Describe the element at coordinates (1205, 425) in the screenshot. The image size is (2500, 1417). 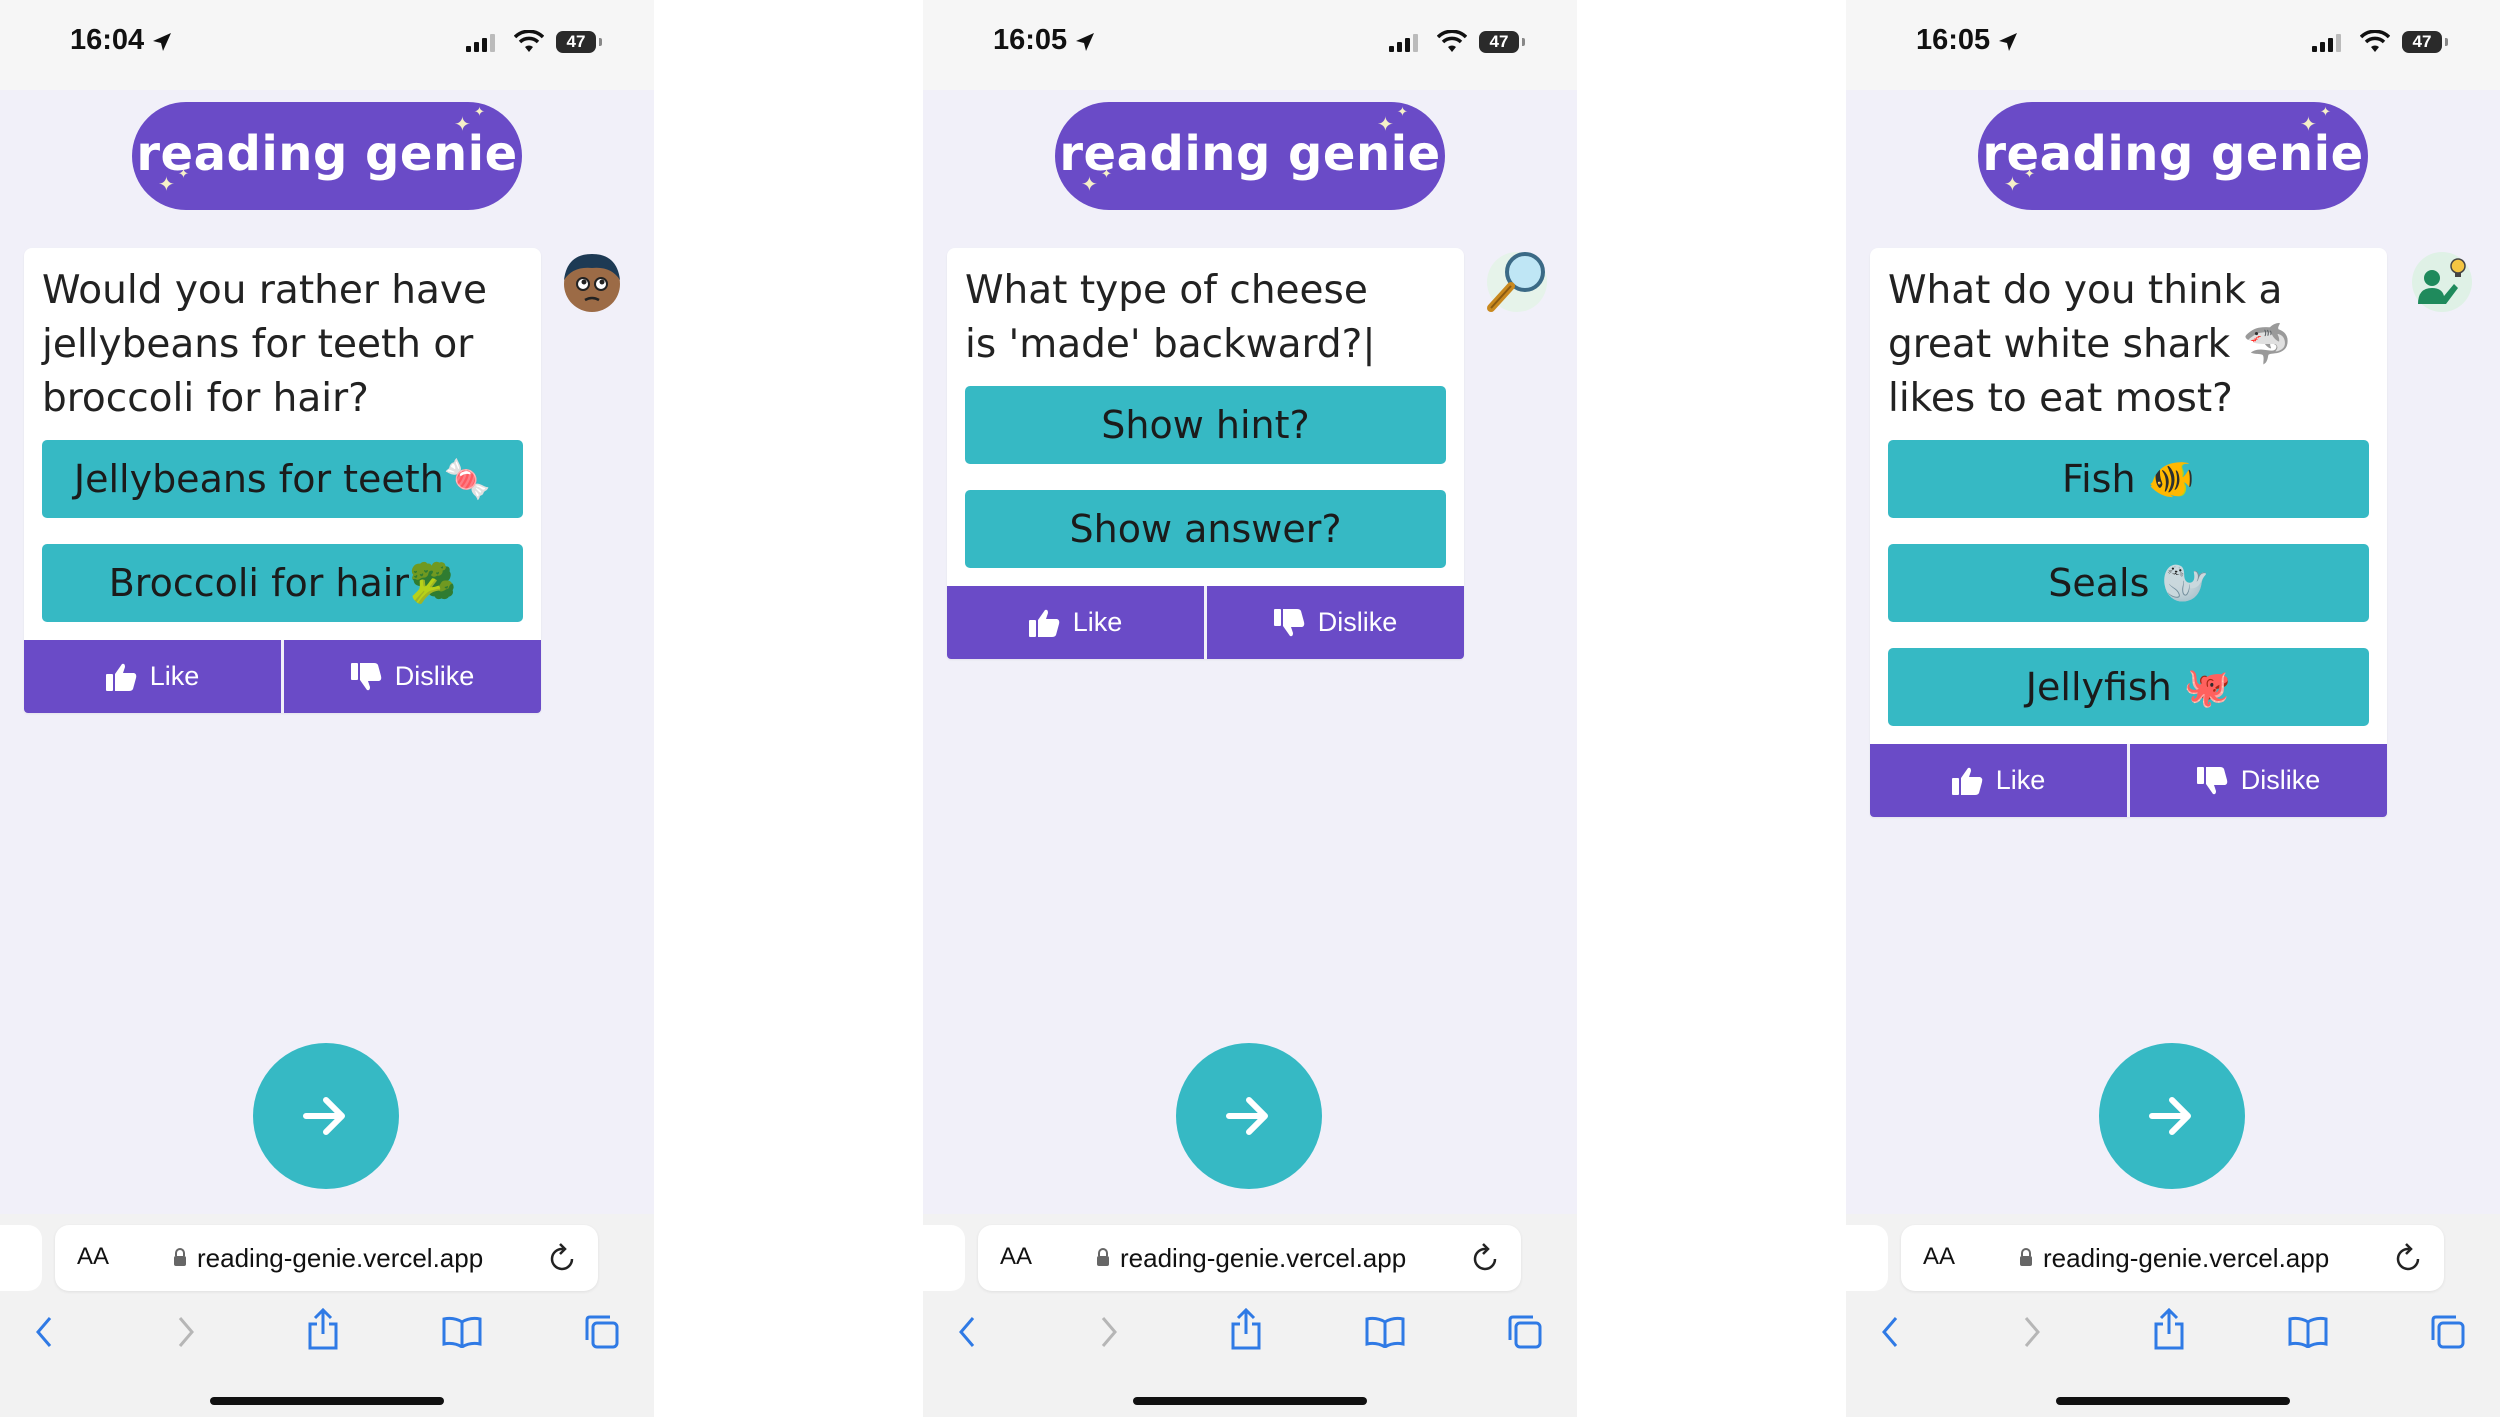
I see `show-hint-button: Show hint?` at that location.